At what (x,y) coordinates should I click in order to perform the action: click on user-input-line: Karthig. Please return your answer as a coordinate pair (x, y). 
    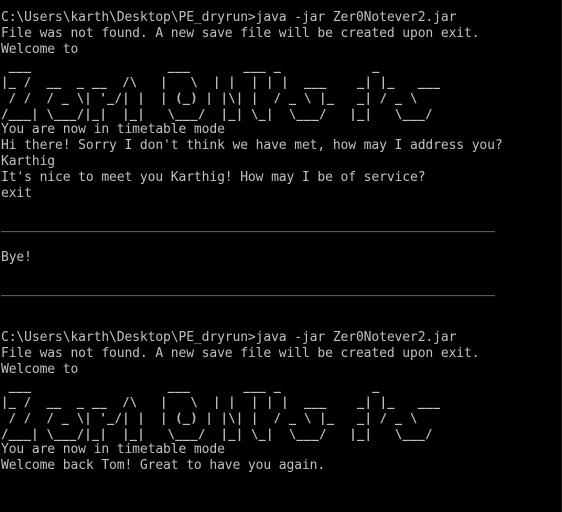
    Looking at the image, I should click on (28, 161).